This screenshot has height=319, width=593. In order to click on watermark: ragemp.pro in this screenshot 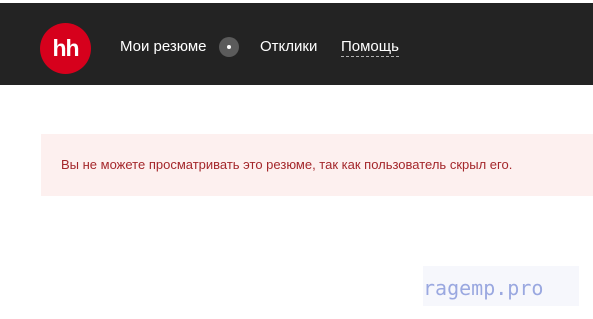, I will do `click(501, 286)`.